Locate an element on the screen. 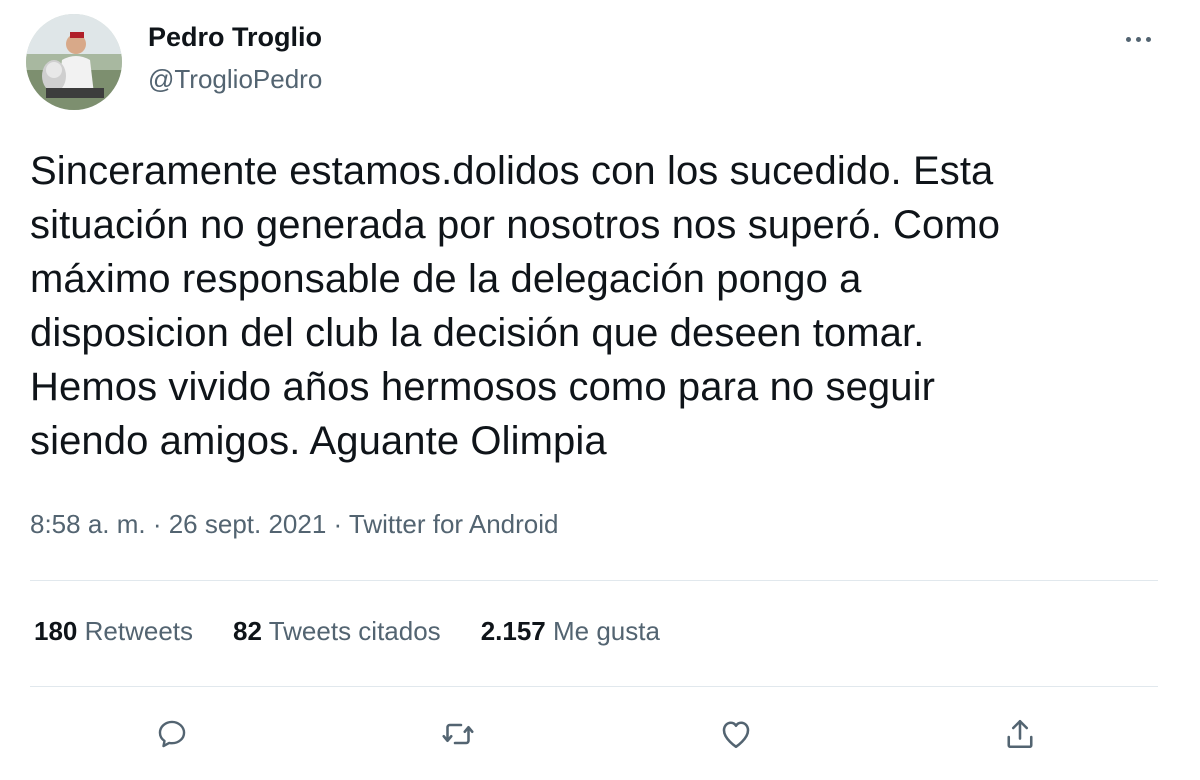 This screenshot has height=780, width=1200. retweet-button is located at coordinates (458, 734).